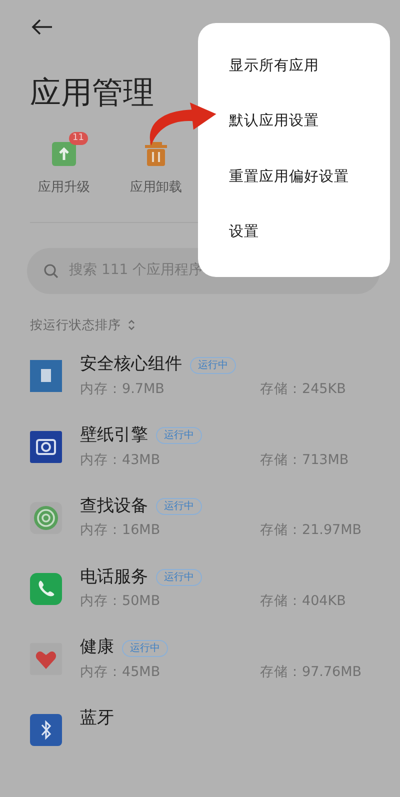 The height and width of the screenshot is (797, 400). What do you see at coordinates (64, 154) in the screenshot?
I see `upgrade-icon` at bounding box center [64, 154].